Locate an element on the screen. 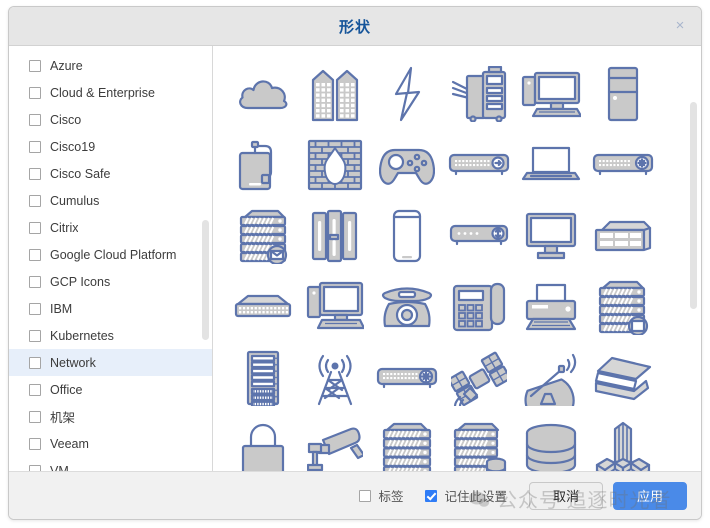  shape-laptop is located at coordinates (551, 164).